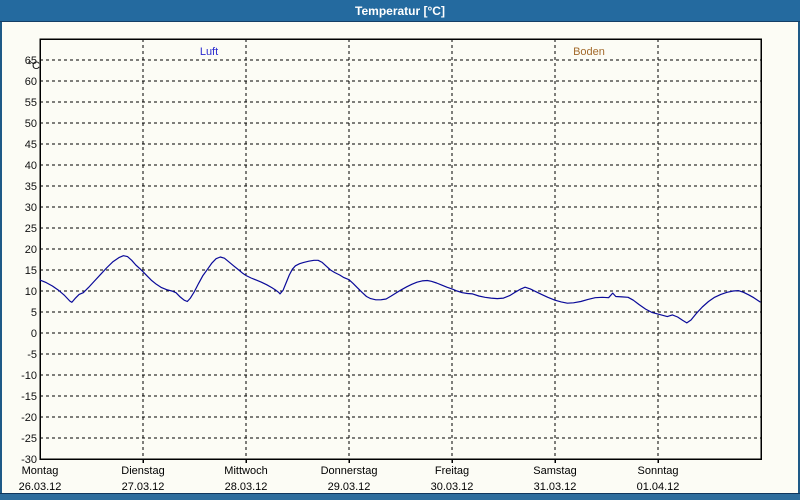 The height and width of the screenshot is (500, 800). I want to click on window-bottom-border, so click(400, 496).